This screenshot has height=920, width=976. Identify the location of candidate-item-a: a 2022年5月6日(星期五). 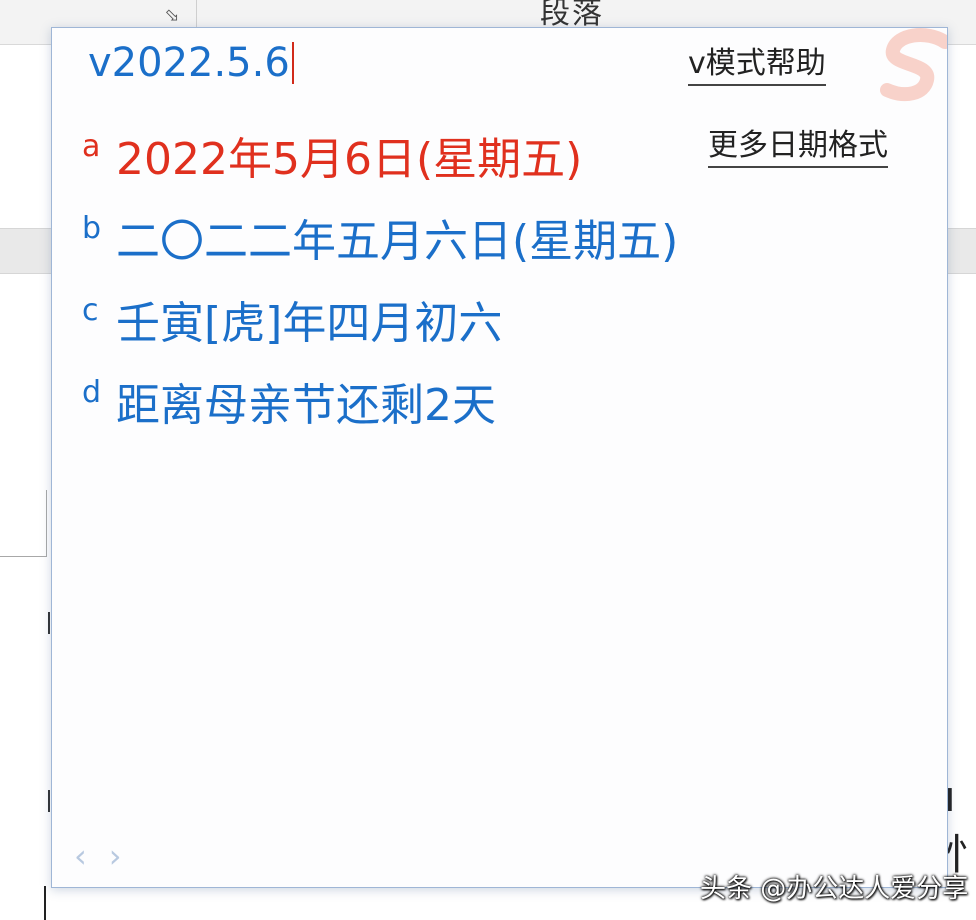
(382, 155).